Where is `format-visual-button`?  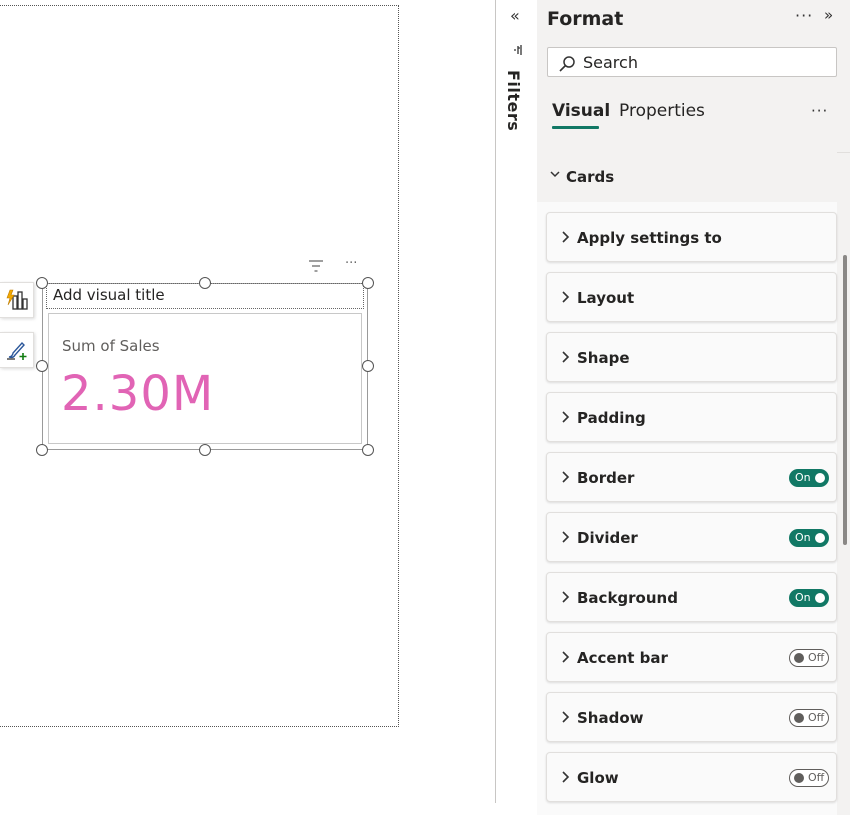
format-visual-button is located at coordinates (17, 350).